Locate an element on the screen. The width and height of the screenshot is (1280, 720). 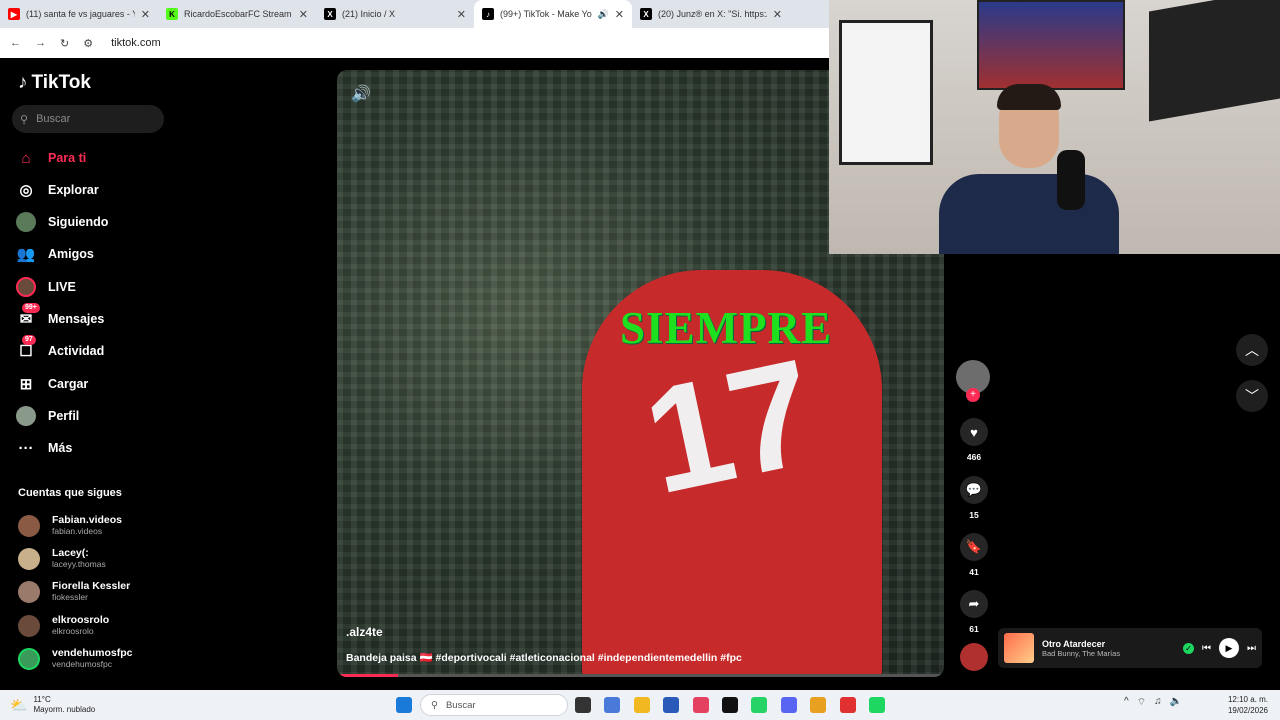
account-handle: elkroosrolo is located at coordinates (73, 631).